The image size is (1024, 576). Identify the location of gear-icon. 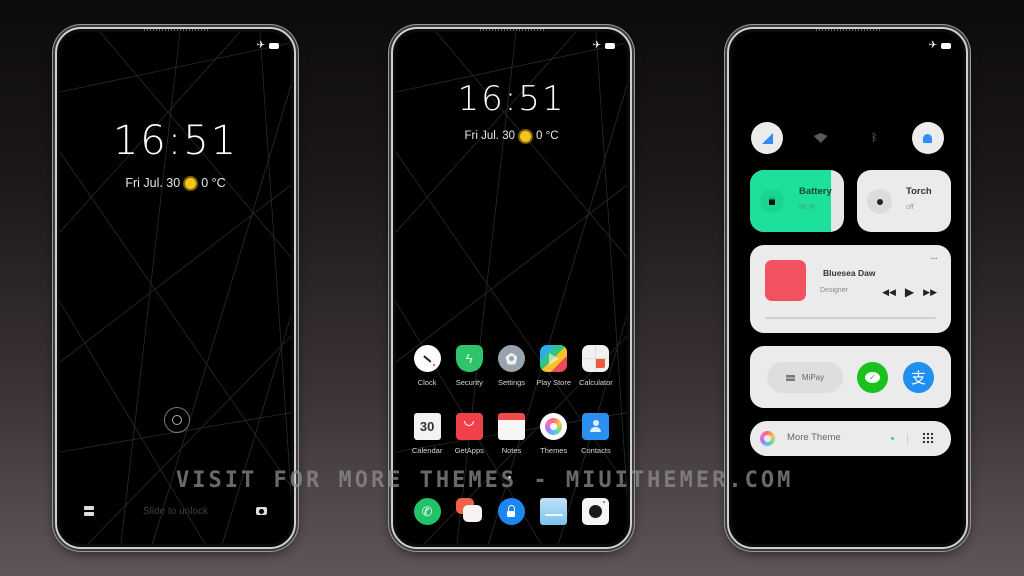
(511, 358).